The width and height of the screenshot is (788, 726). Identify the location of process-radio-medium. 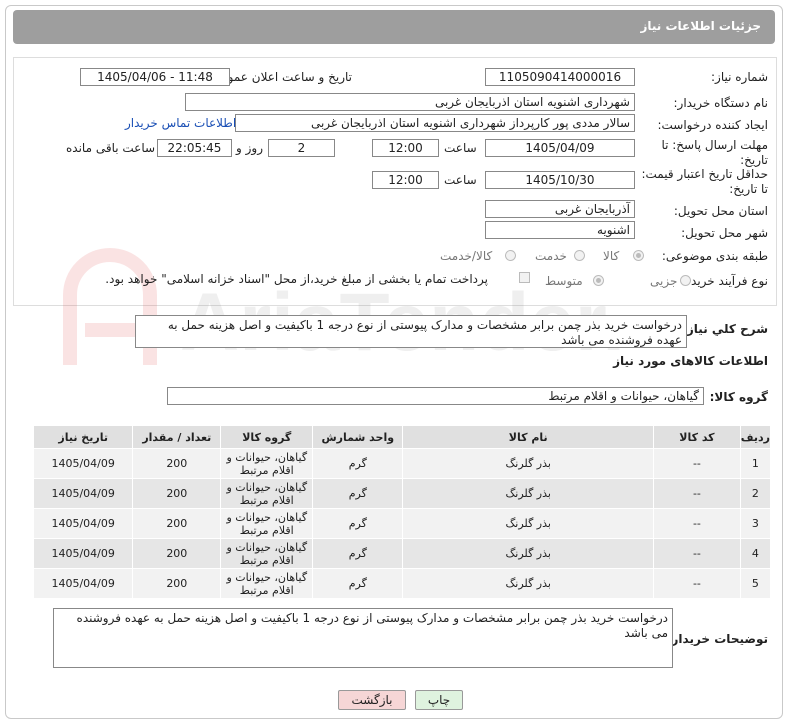
(598, 280).